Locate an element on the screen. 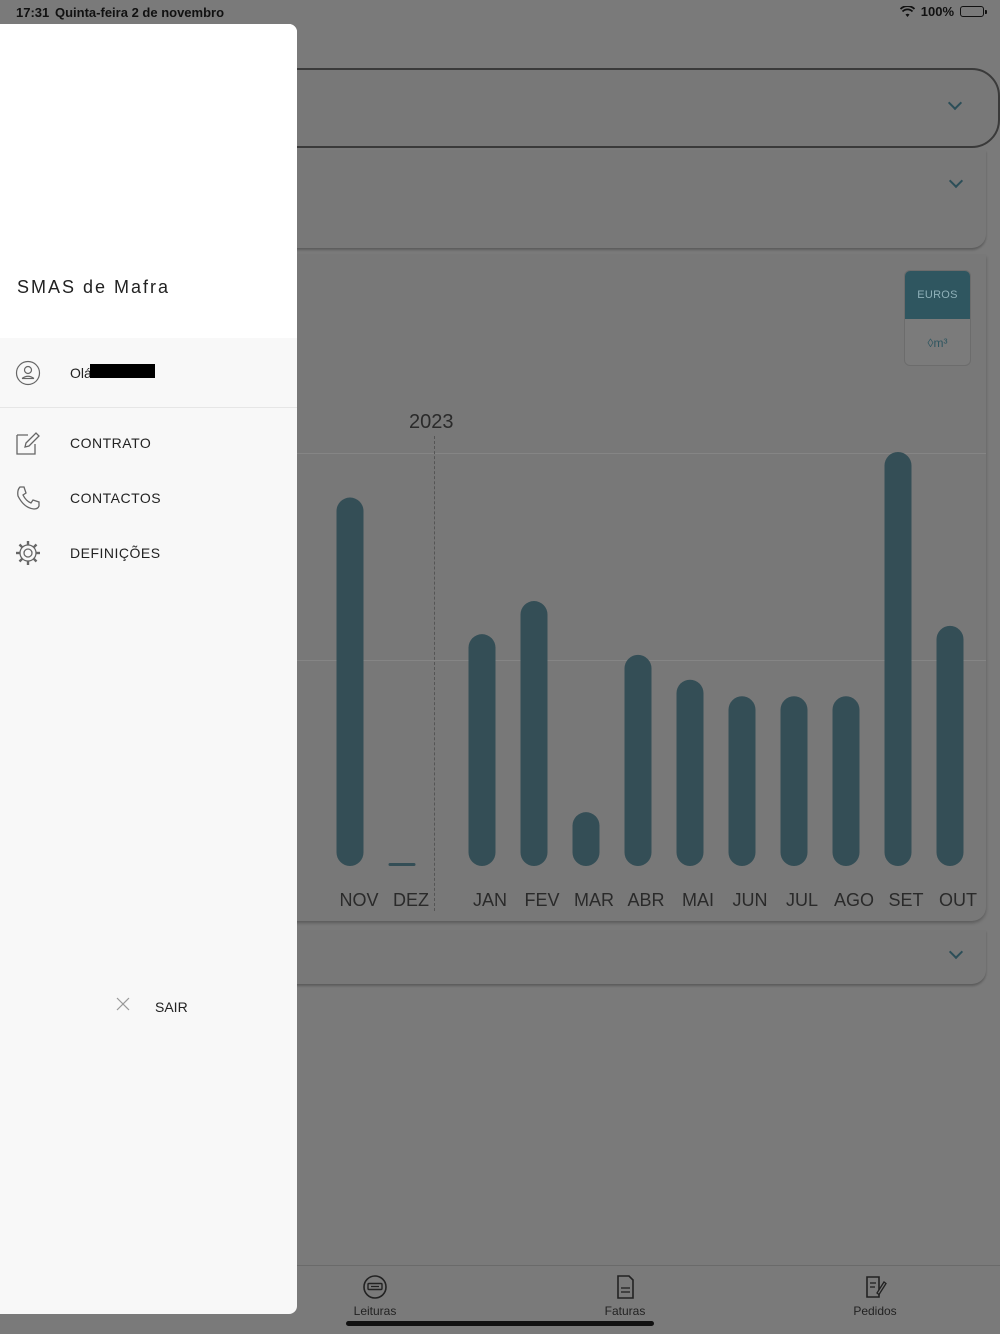 Image resolution: width=1000 pixels, height=1334 pixels. unit-m3-button: ◊m³ is located at coordinates (937, 342).